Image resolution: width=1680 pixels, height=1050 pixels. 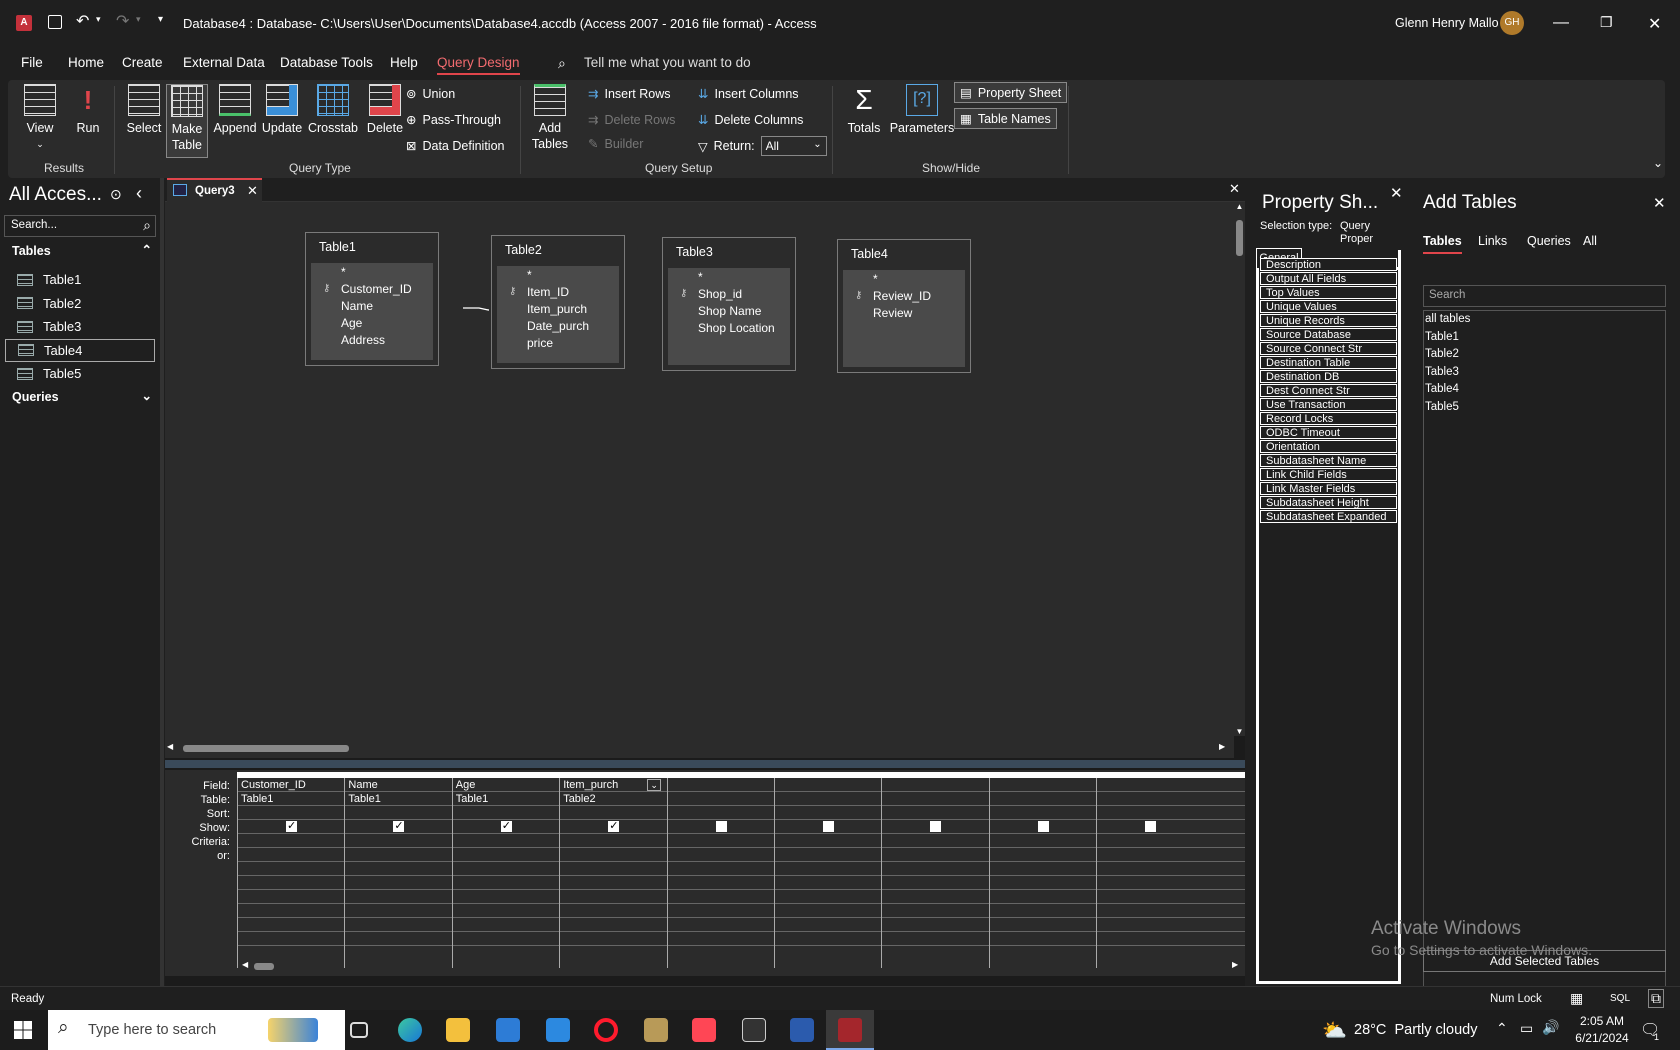 What do you see at coordinates (1328, 404) in the screenshot?
I see `property-item: Use Transaction` at bounding box center [1328, 404].